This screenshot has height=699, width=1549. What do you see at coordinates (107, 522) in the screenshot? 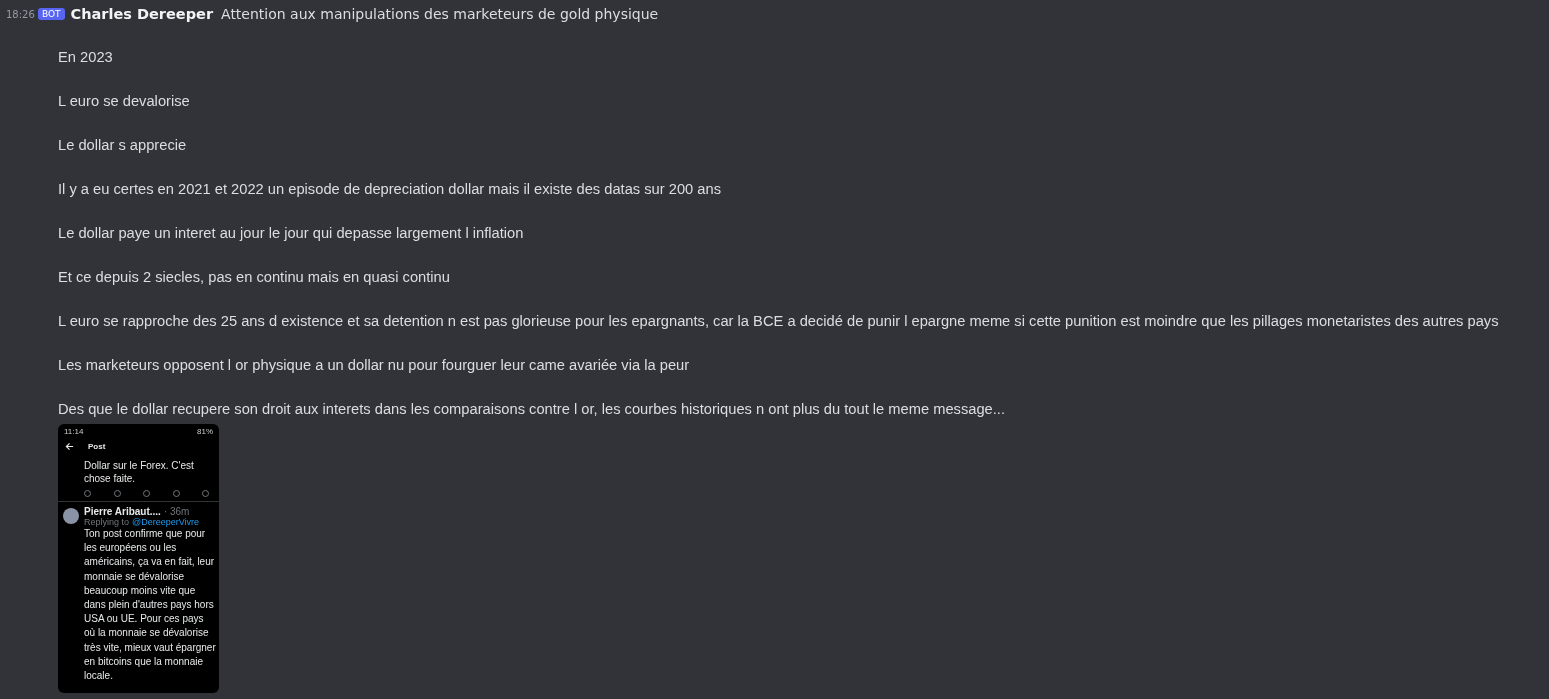
I see `replying-label: Replying to` at bounding box center [107, 522].